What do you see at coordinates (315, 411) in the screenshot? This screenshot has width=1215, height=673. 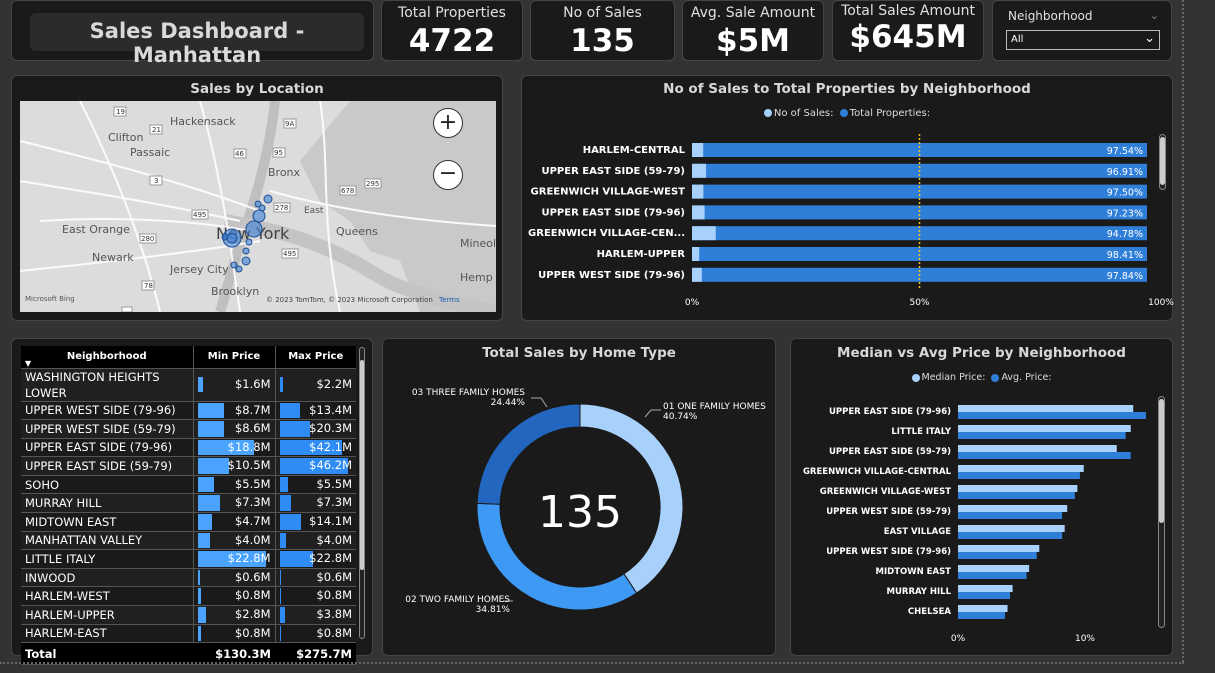 I see `max-price-cell: $13.4M` at bounding box center [315, 411].